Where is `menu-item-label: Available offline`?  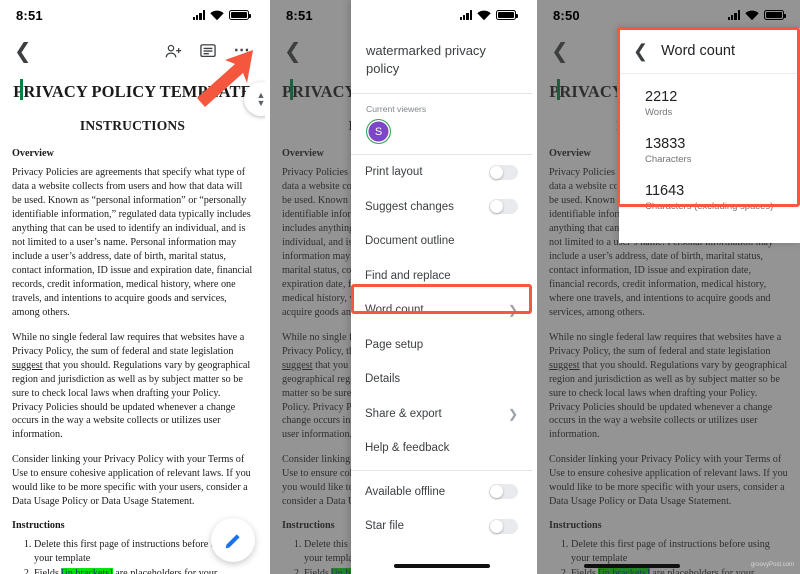
menu-item-label: Available offline is located at coordinates (405, 491).